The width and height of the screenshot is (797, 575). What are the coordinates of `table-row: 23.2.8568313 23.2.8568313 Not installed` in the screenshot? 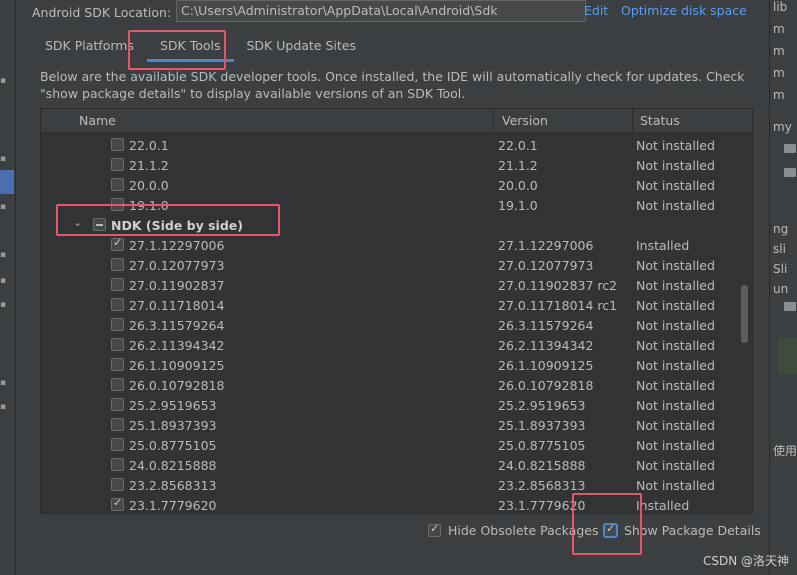 It's located at (391, 485).